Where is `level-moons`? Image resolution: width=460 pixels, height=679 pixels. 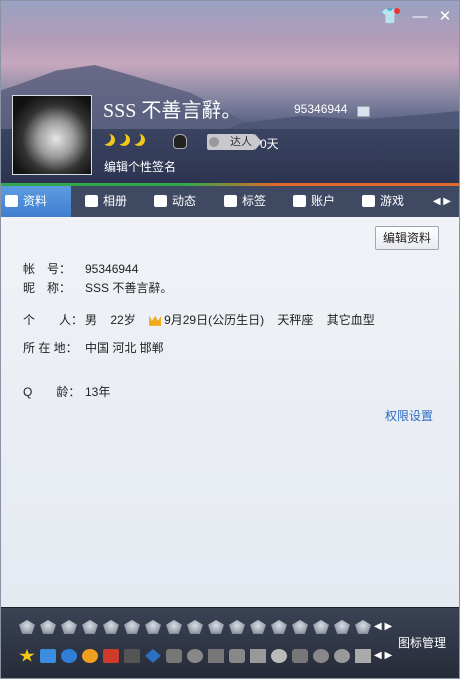 level-moons is located at coordinates (125, 142).